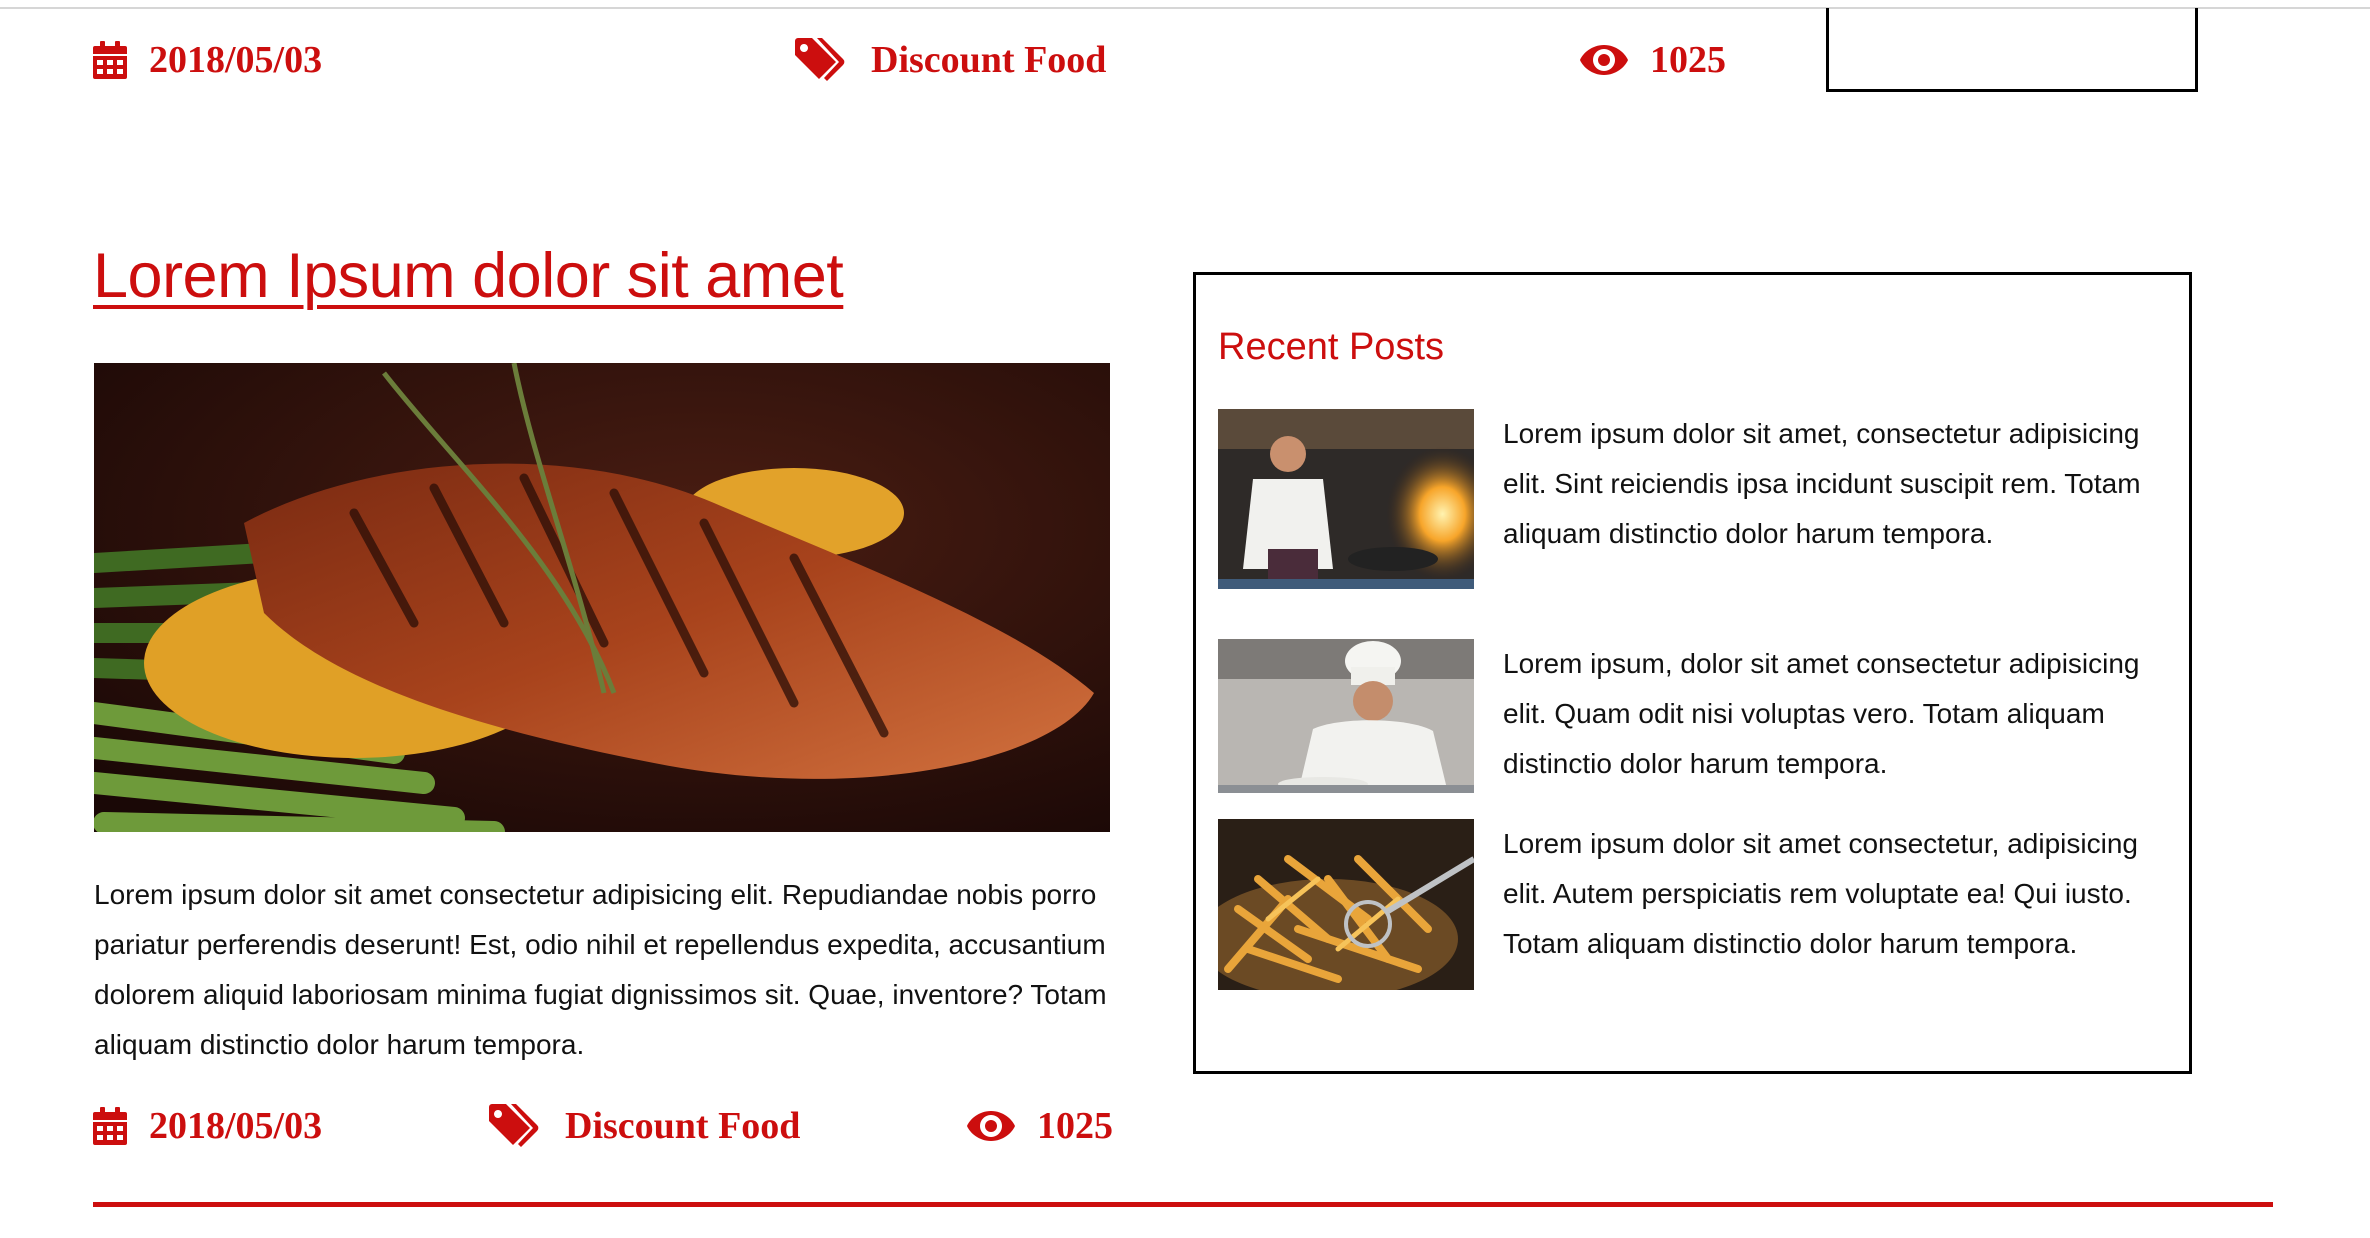 Image resolution: width=2370 pixels, height=1238 pixels. I want to click on top-meta-category: Discount Food, so click(950, 60).